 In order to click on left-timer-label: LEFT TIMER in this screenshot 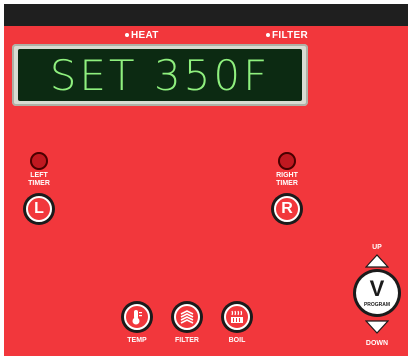, I will do `click(39, 180)`.